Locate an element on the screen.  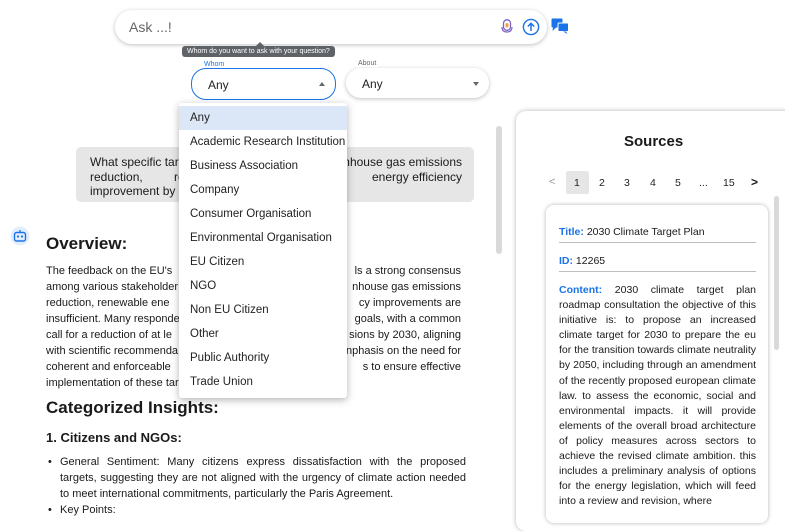
overview-line-right: cy improvements are is located at coordinates (409, 303).